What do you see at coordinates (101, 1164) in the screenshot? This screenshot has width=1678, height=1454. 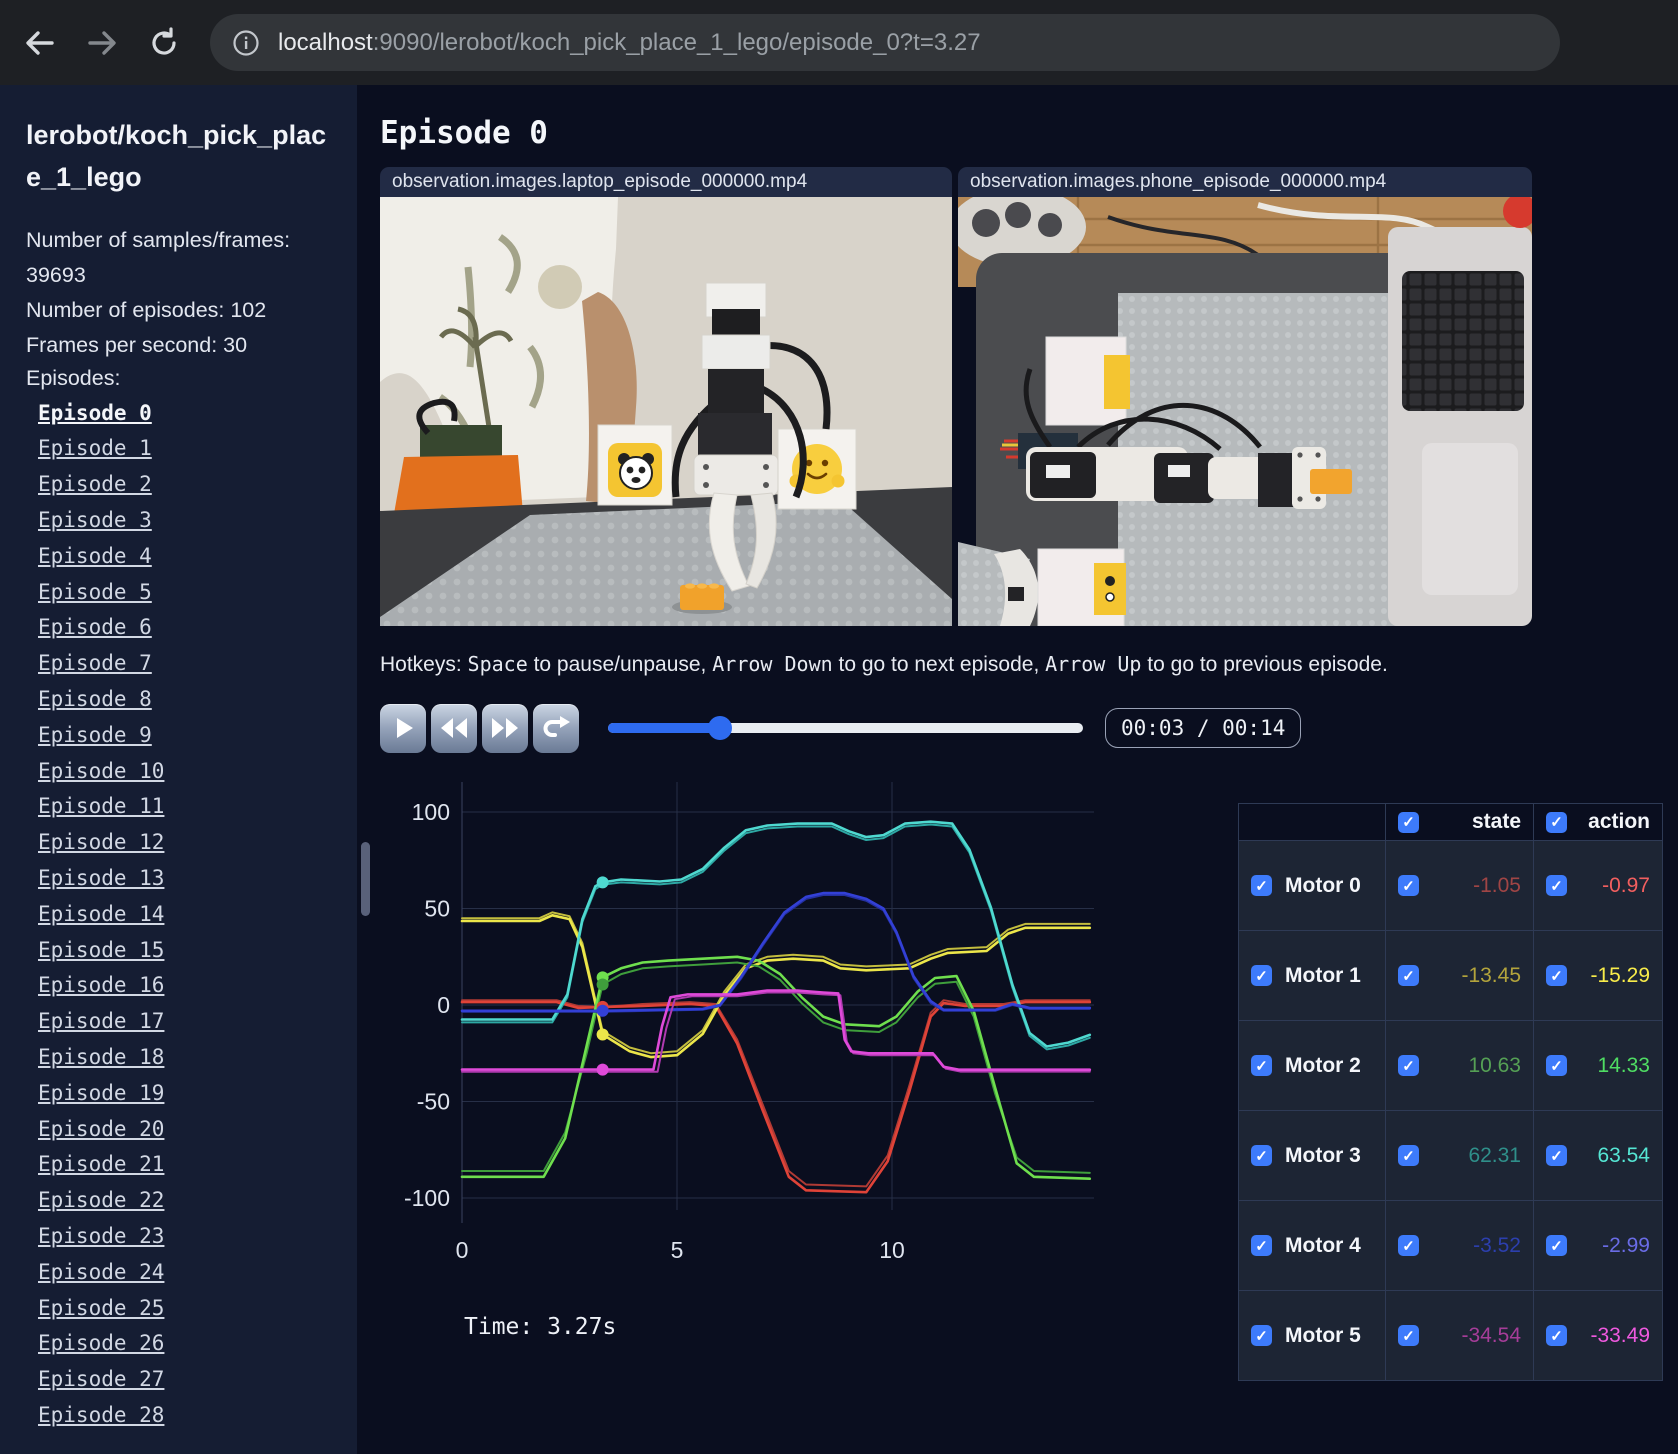 I see `episode-link: Episode 21` at bounding box center [101, 1164].